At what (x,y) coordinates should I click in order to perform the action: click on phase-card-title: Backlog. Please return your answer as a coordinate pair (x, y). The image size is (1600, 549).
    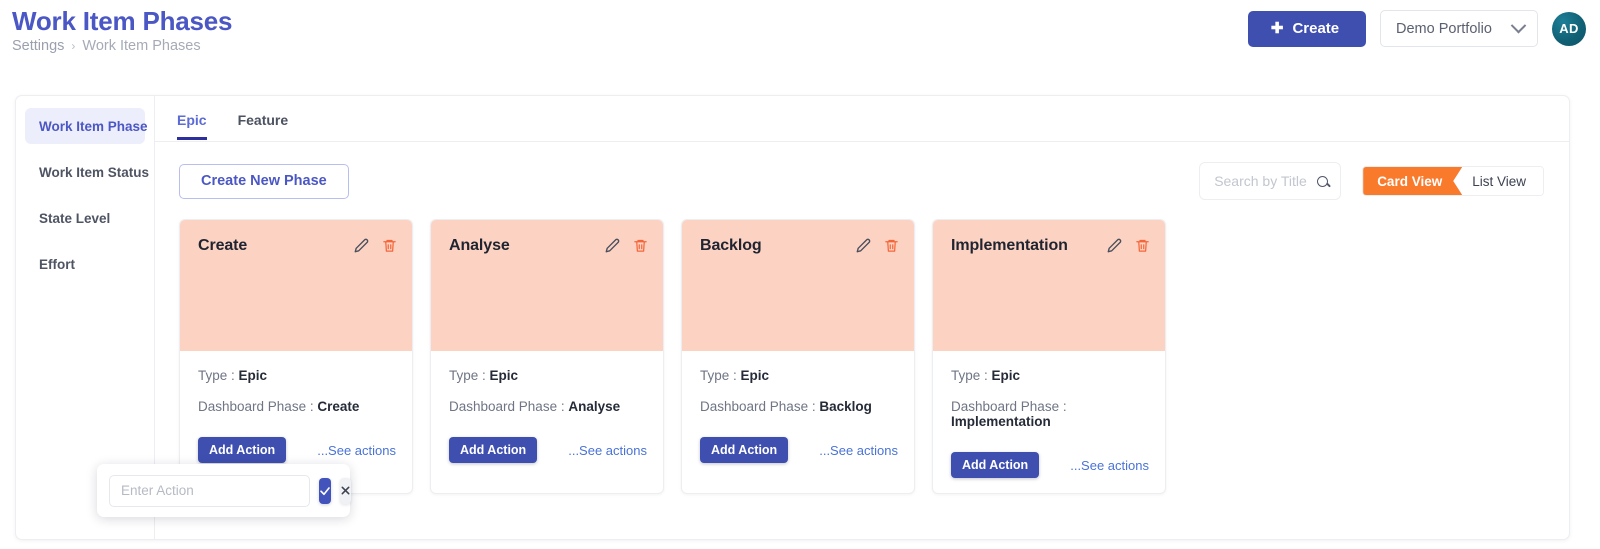
    Looking at the image, I should click on (731, 245).